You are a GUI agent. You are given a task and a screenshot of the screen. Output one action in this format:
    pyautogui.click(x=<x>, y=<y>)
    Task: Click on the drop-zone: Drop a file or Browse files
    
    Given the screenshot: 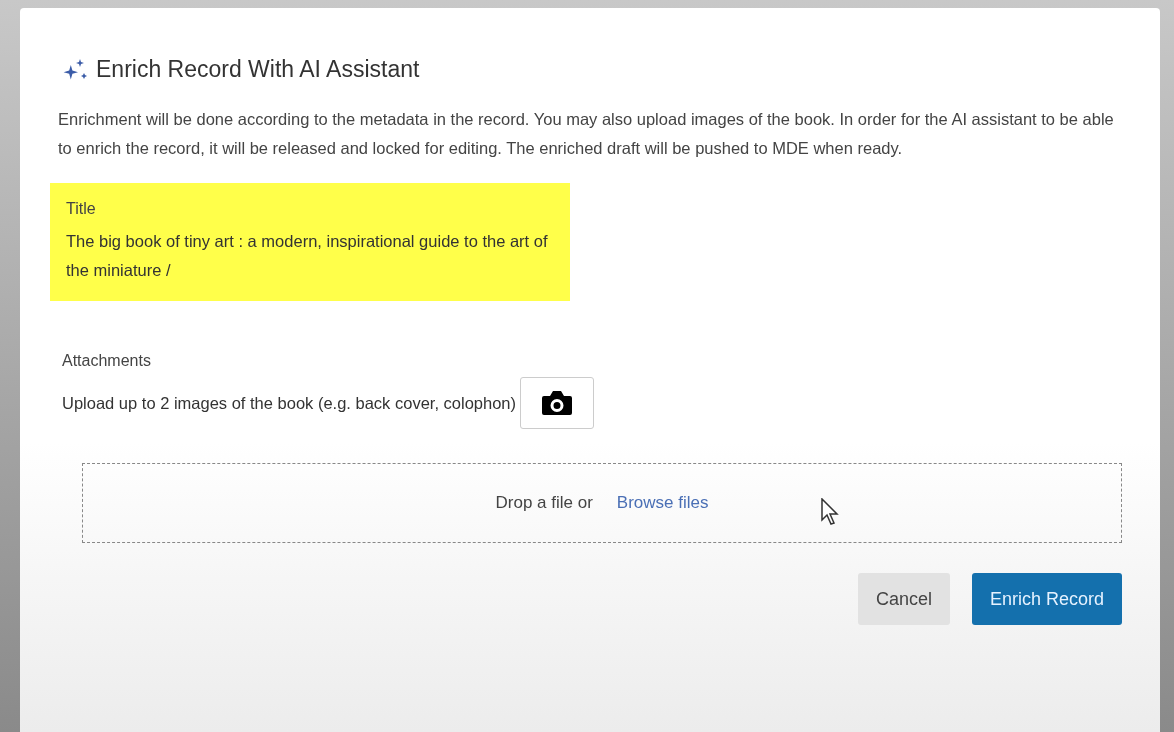 What is the action you would take?
    pyautogui.click(x=602, y=503)
    